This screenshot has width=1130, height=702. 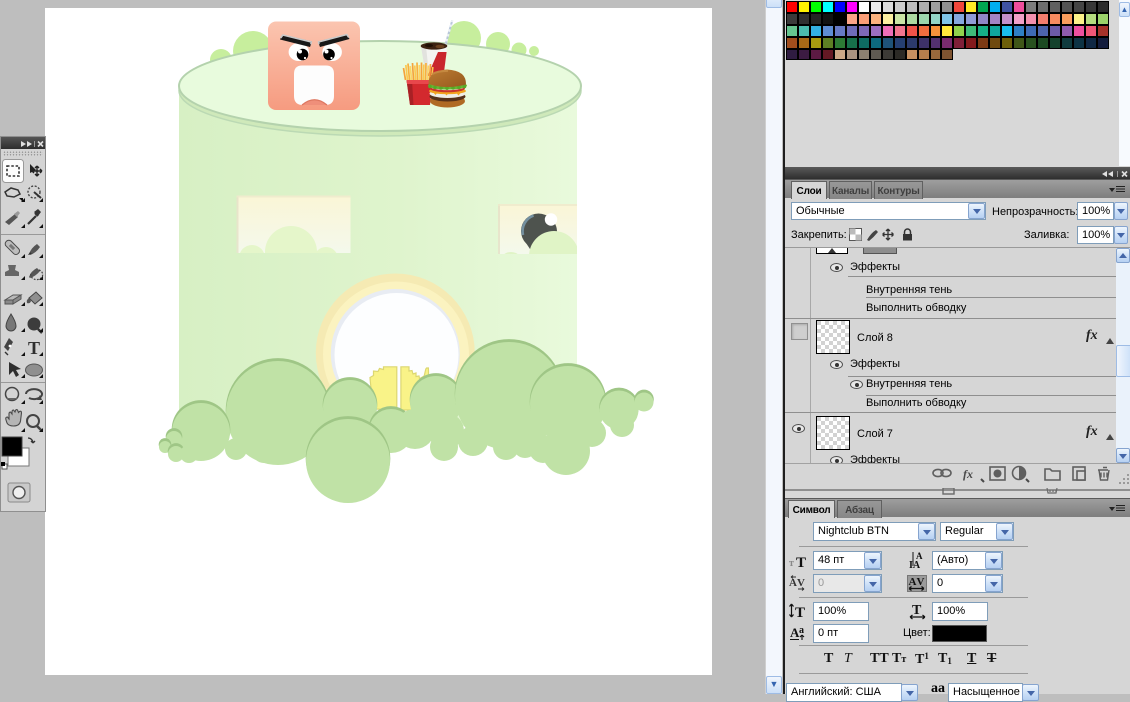 What do you see at coordinates (801, 630) in the screenshot?
I see `svg-text: a` at bounding box center [801, 630].